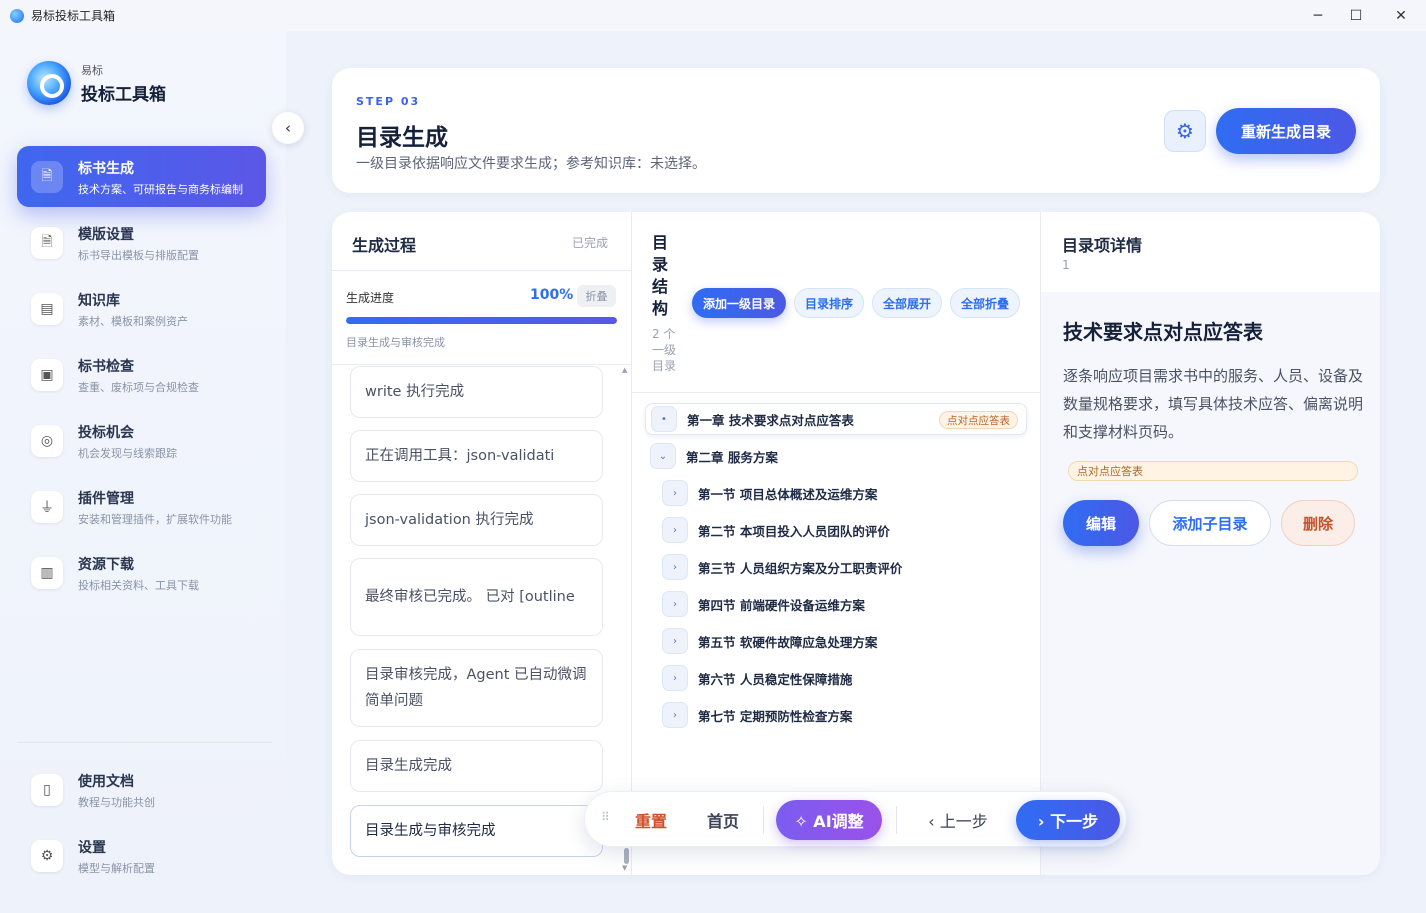  I want to click on drag-handle-icon: ⠿, so click(605, 817).